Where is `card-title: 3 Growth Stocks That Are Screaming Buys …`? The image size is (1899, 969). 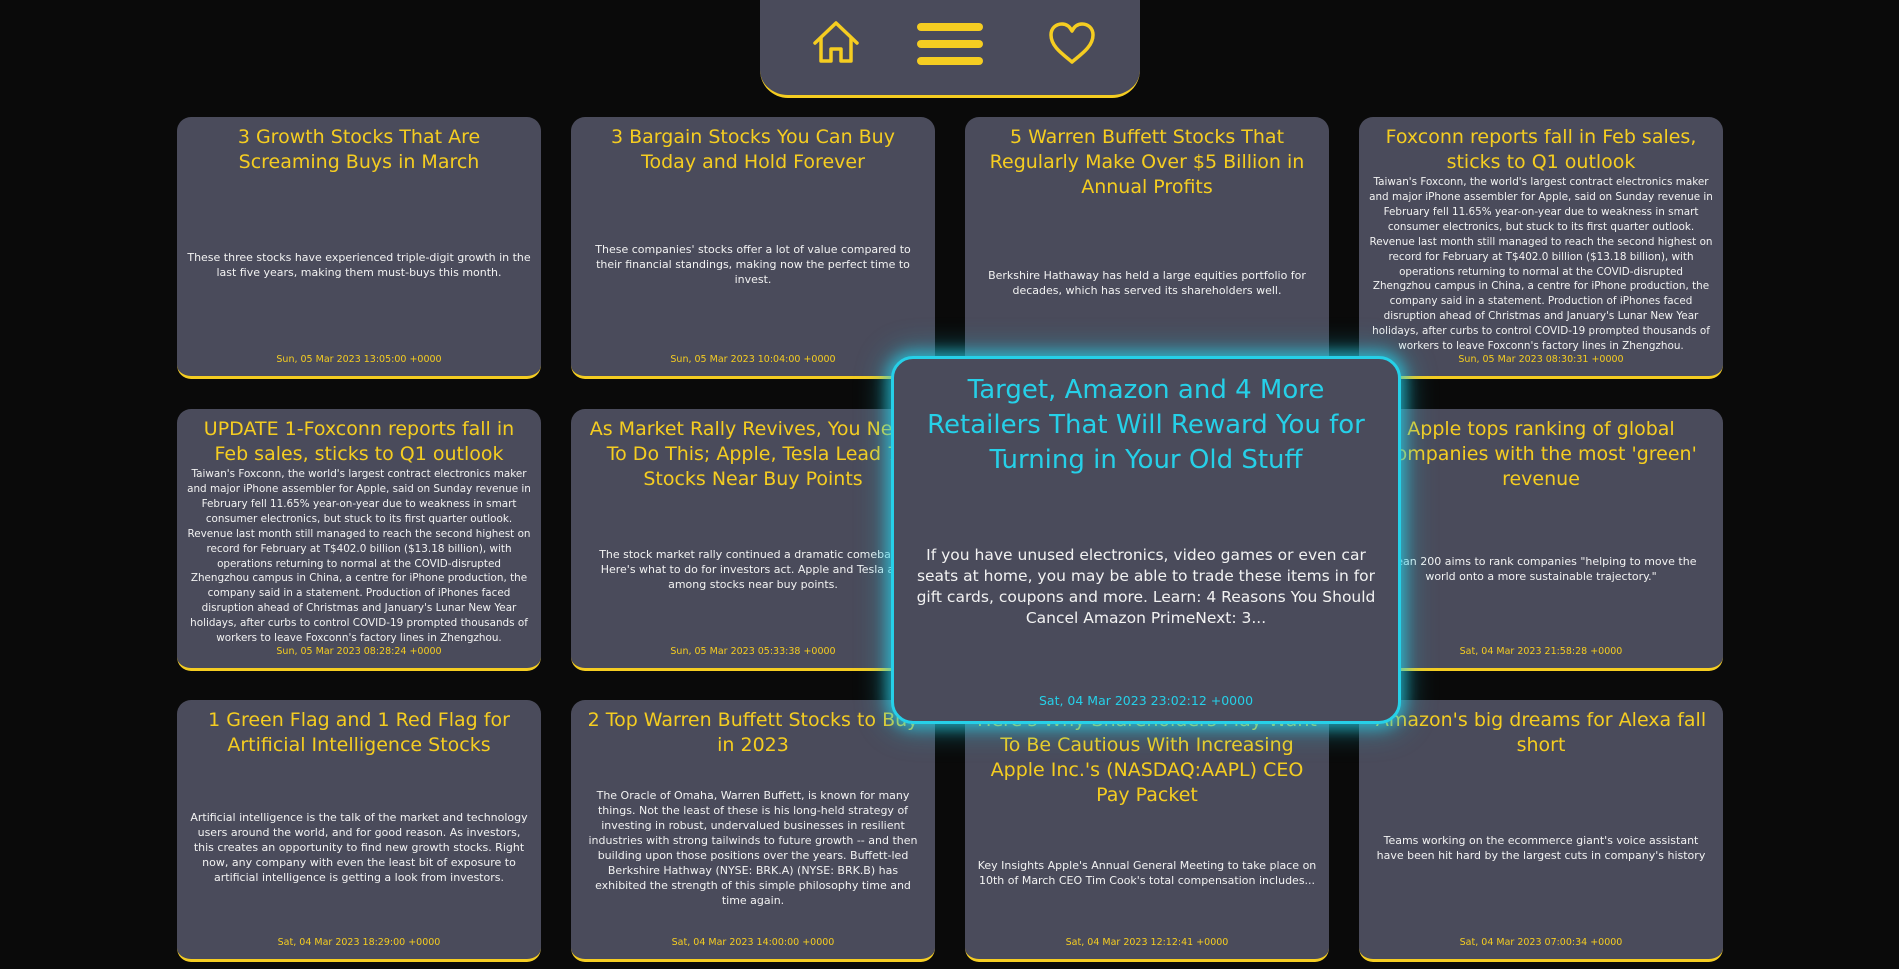 card-title: 3 Growth Stocks That Are Screaming Buys … is located at coordinates (359, 149).